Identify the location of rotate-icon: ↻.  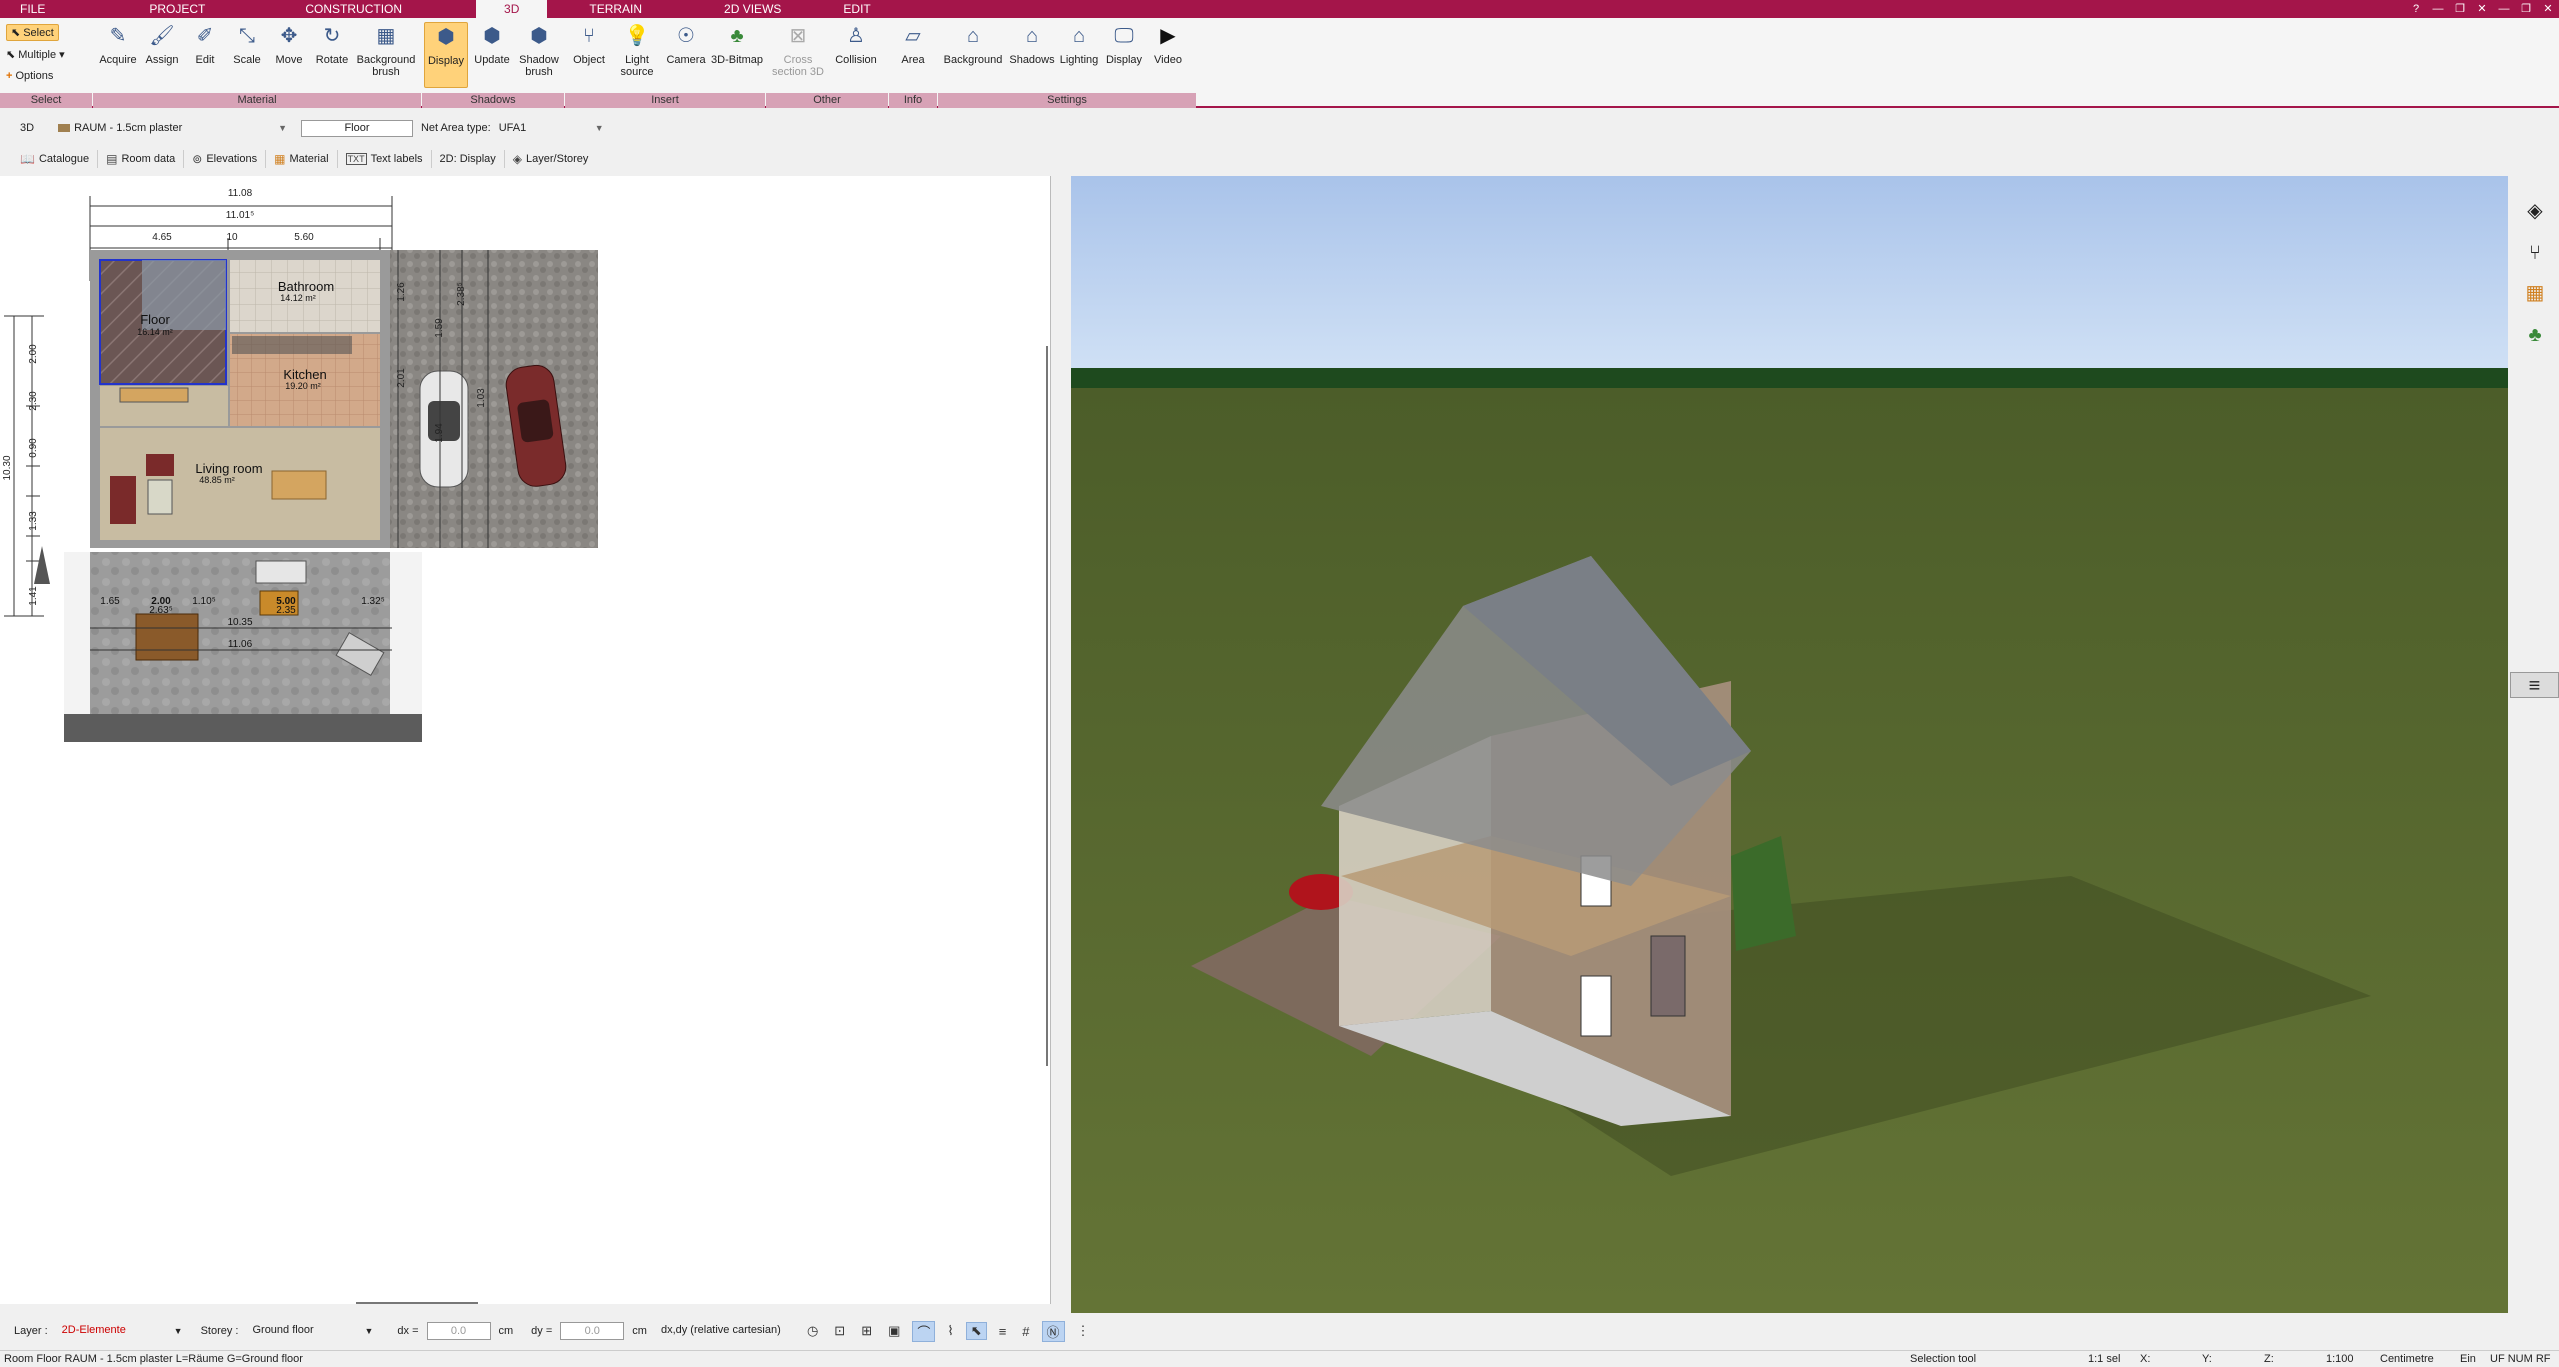
(332, 36).